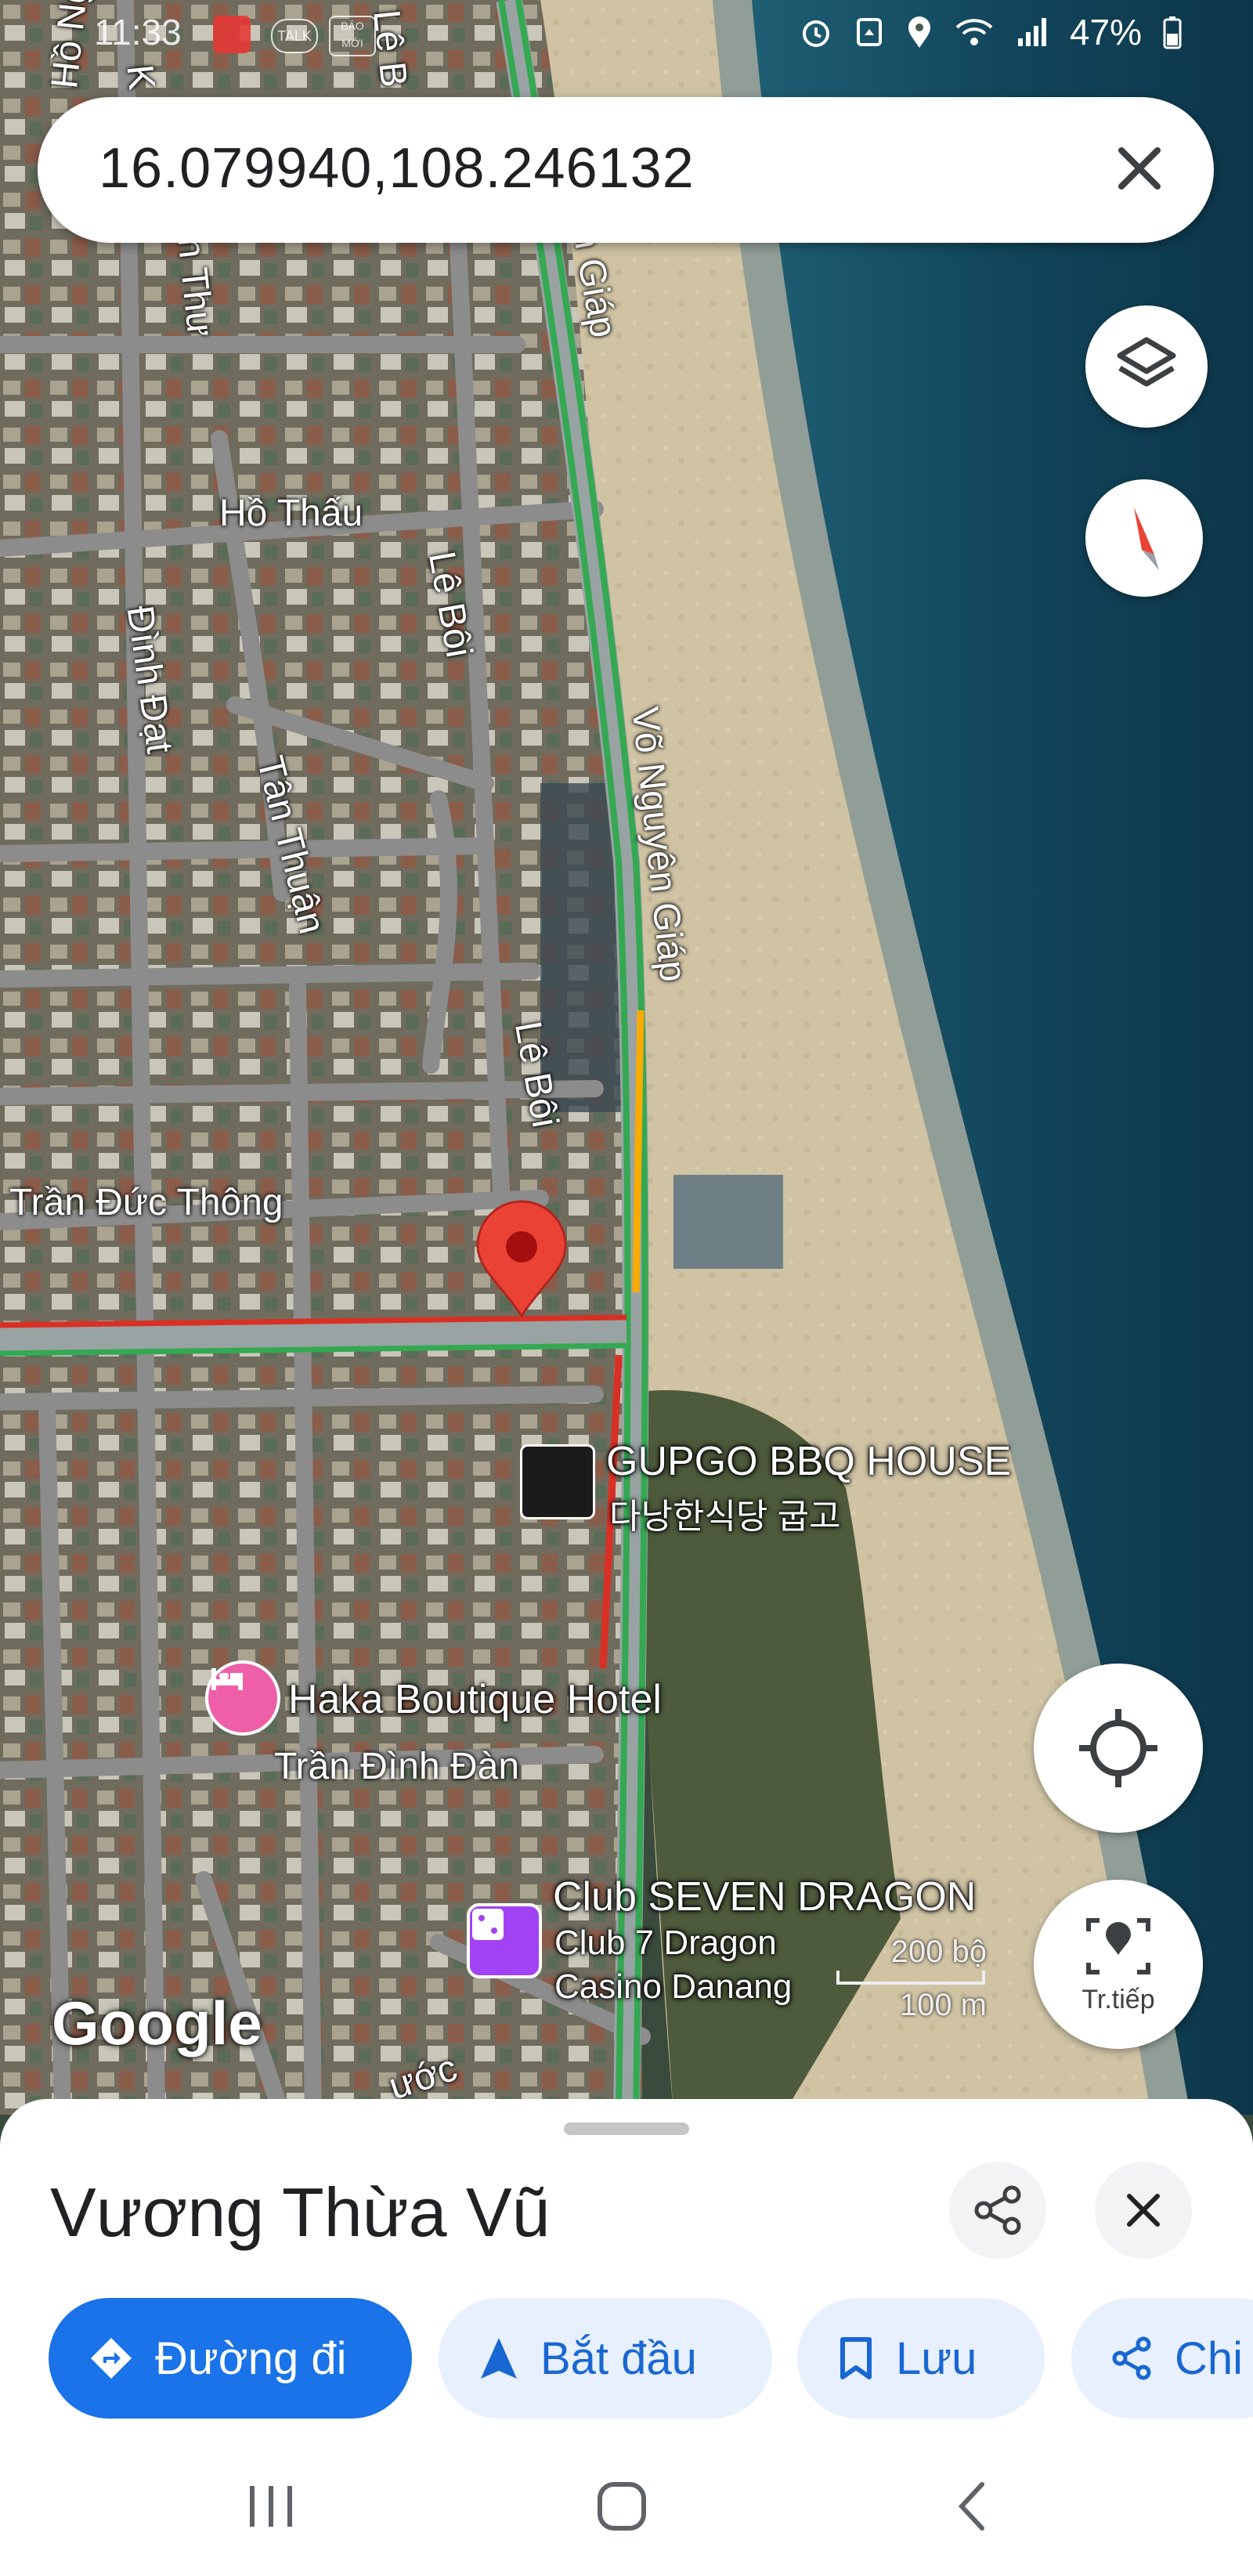 Image resolution: width=1253 pixels, height=2576 pixels. What do you see at coordinates (499, 2358) in the screenshot?
I see `navigation-arrow-icon` at bounding box center [499, 2358].